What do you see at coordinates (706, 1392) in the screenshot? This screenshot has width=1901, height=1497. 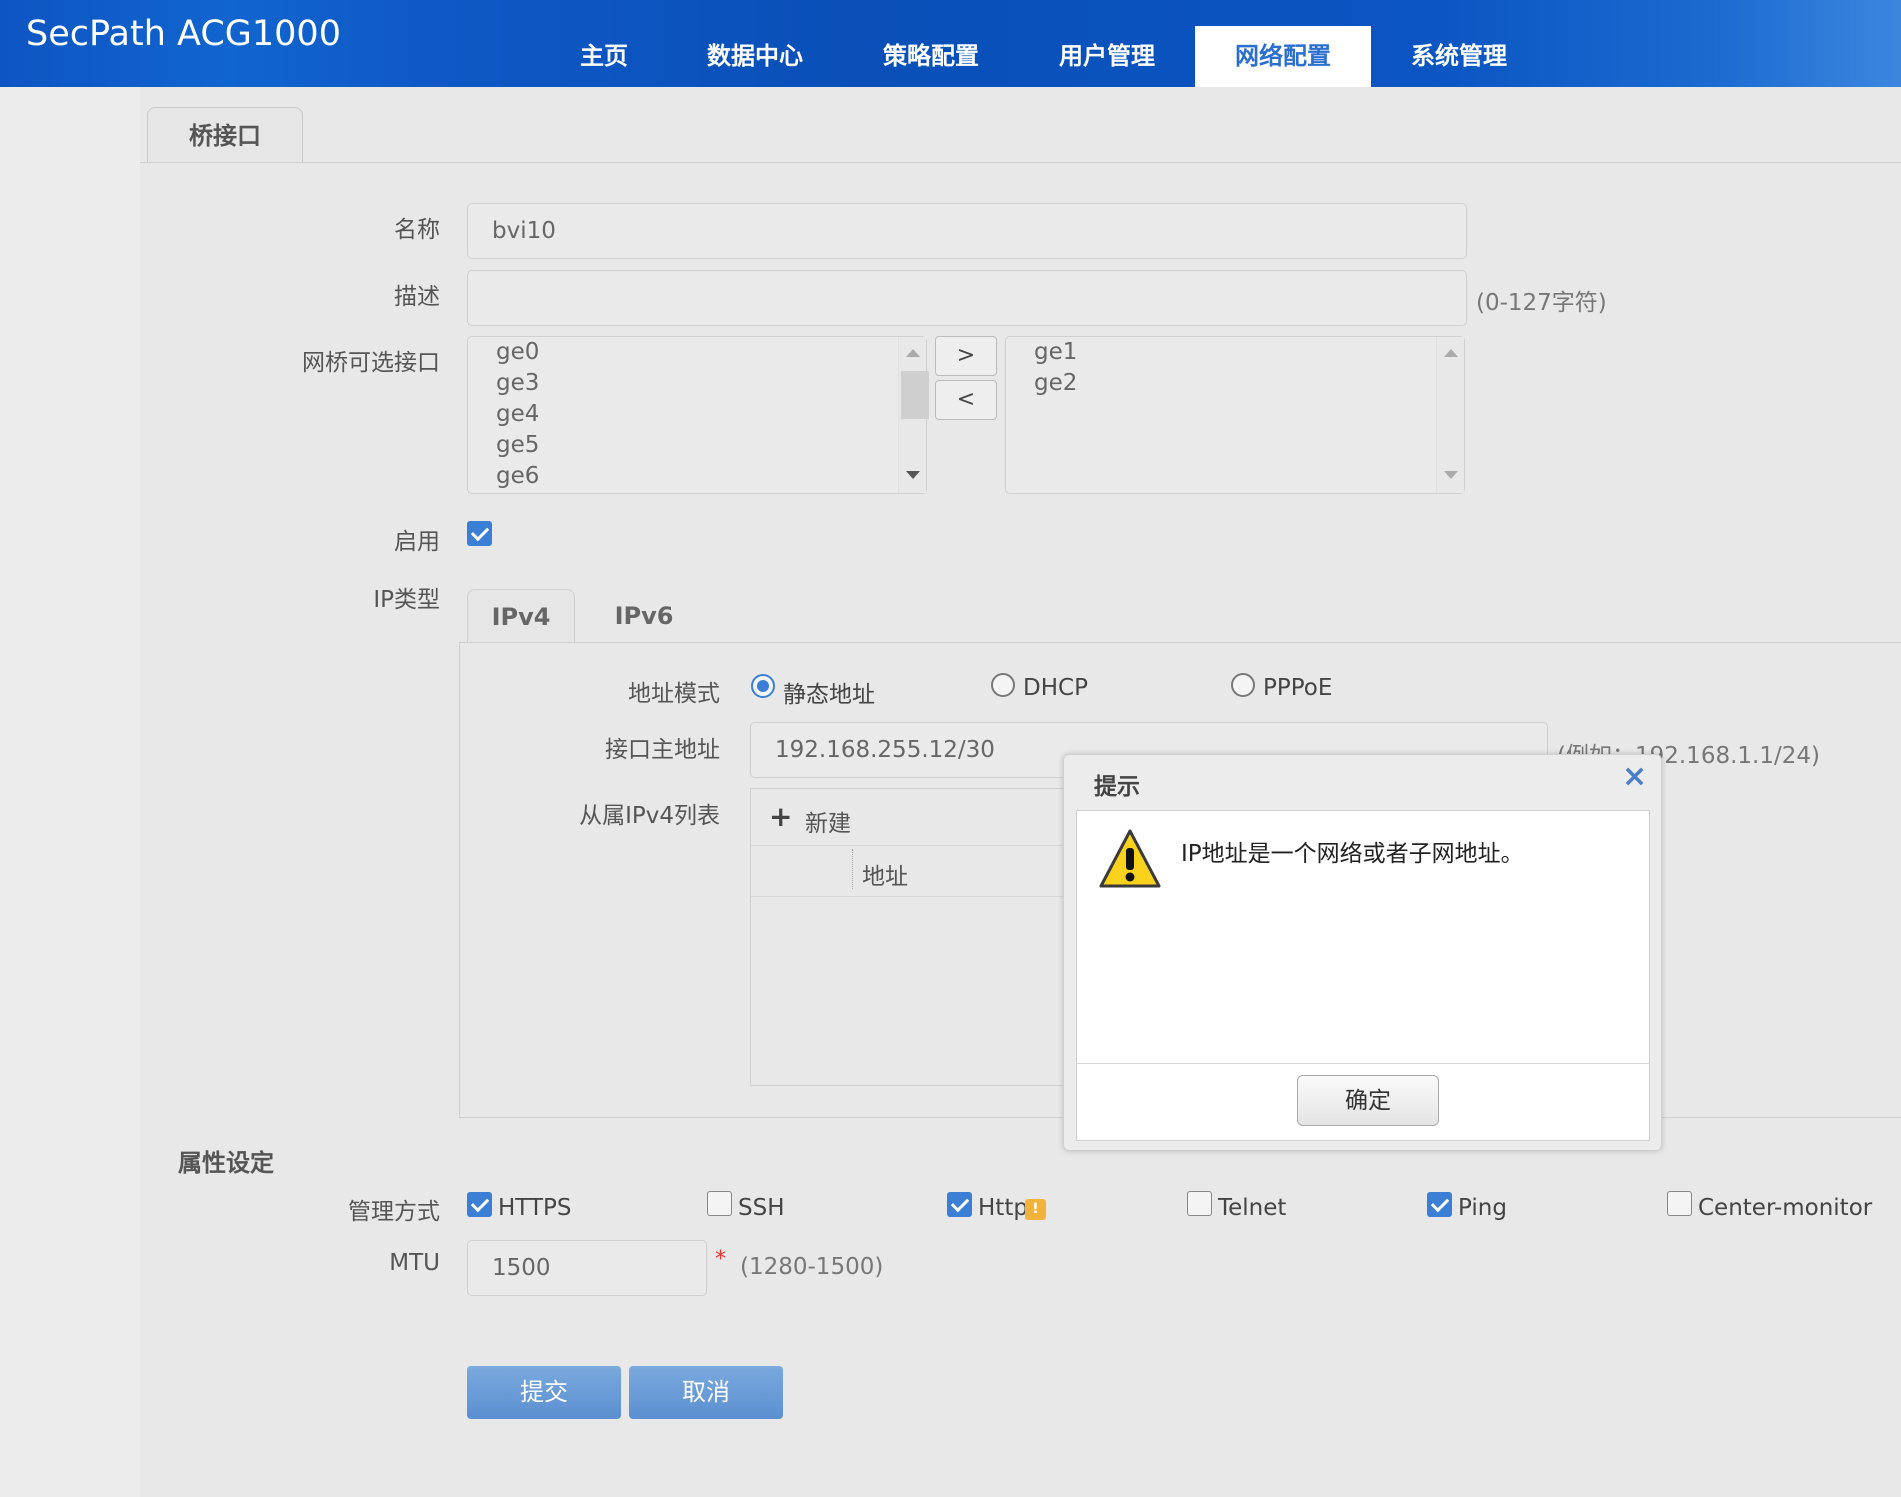 I see `cancel-button: 取消` at bounding box center [706, 1392].